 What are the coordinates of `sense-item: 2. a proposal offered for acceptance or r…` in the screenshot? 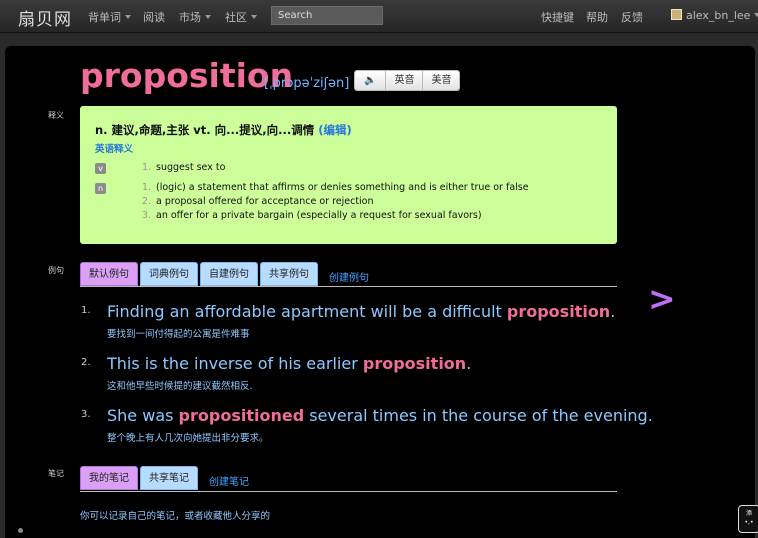 It's located at (258, 201).